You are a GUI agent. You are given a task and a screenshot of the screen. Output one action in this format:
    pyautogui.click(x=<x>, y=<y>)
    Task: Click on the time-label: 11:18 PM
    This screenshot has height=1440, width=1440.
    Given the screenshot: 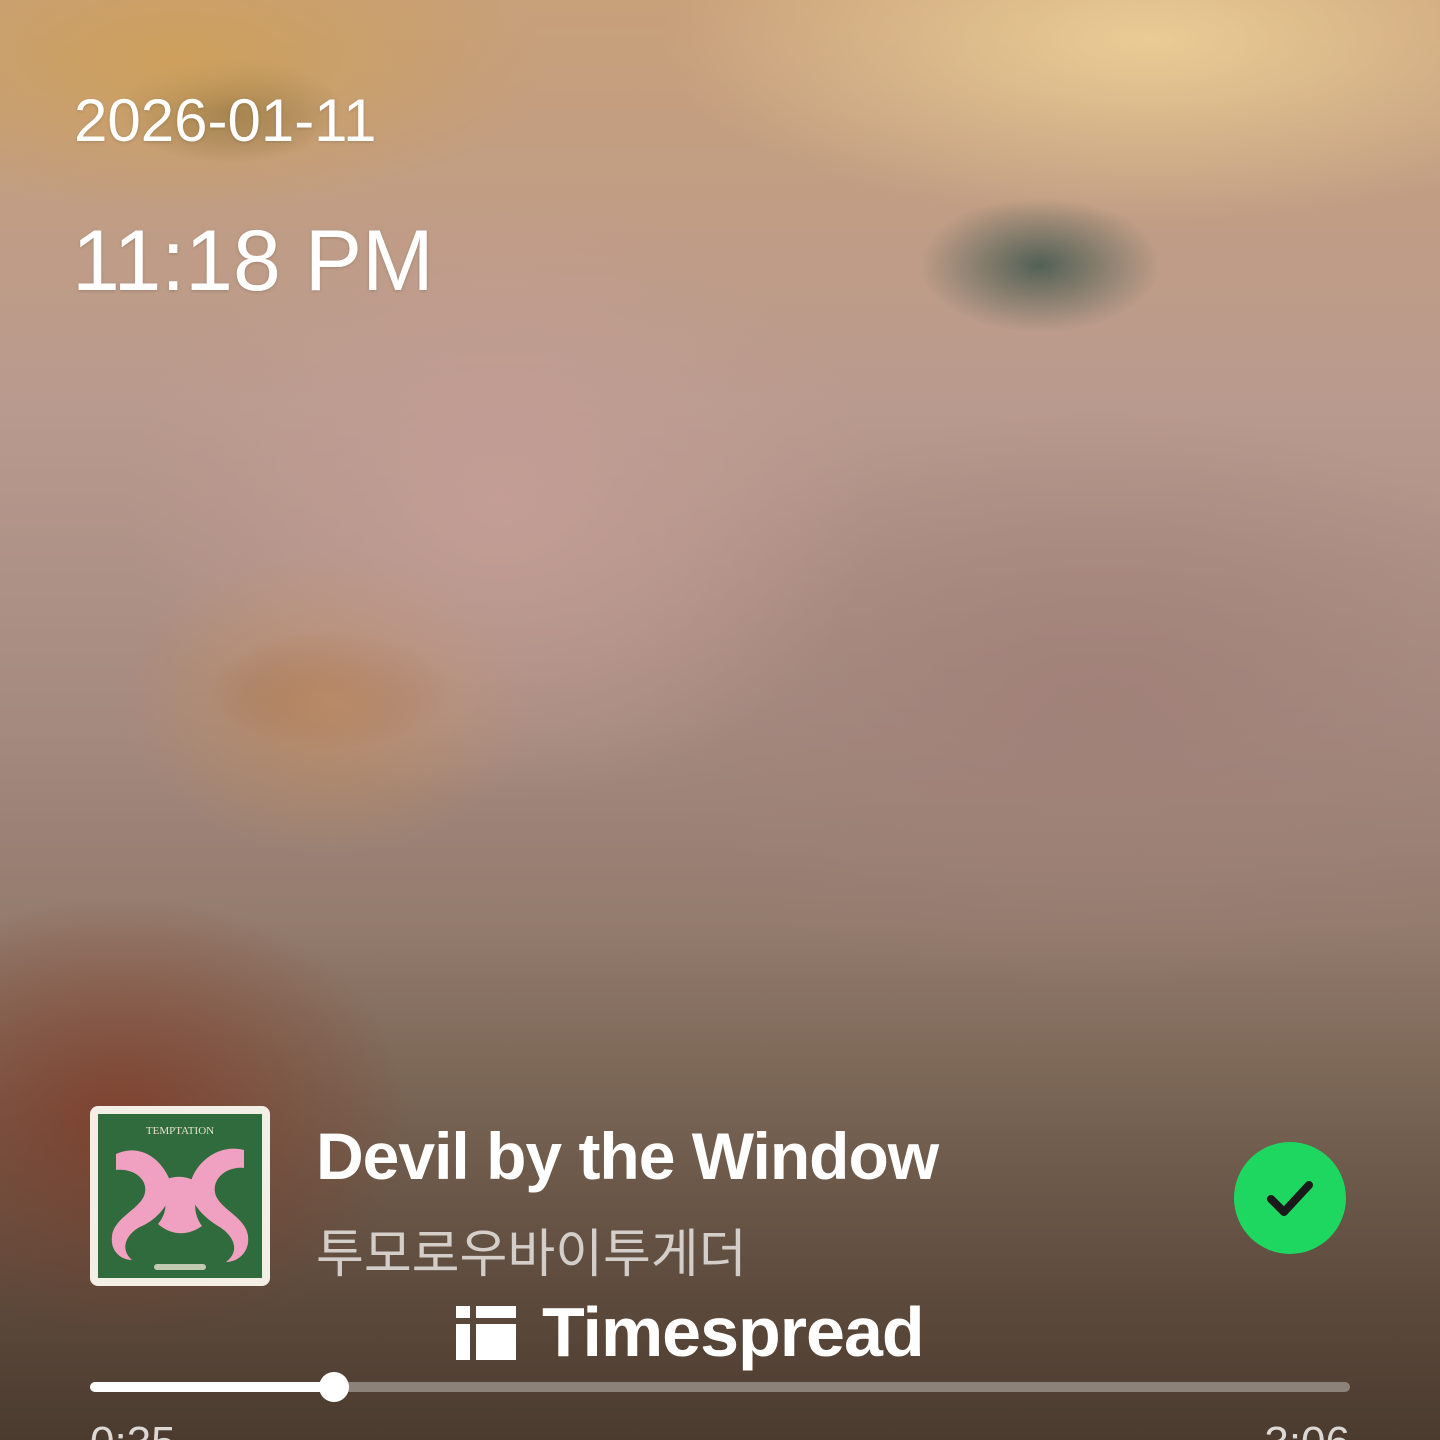 What is the action you would take?
    pyautogui.click(x=253, y=261)
    